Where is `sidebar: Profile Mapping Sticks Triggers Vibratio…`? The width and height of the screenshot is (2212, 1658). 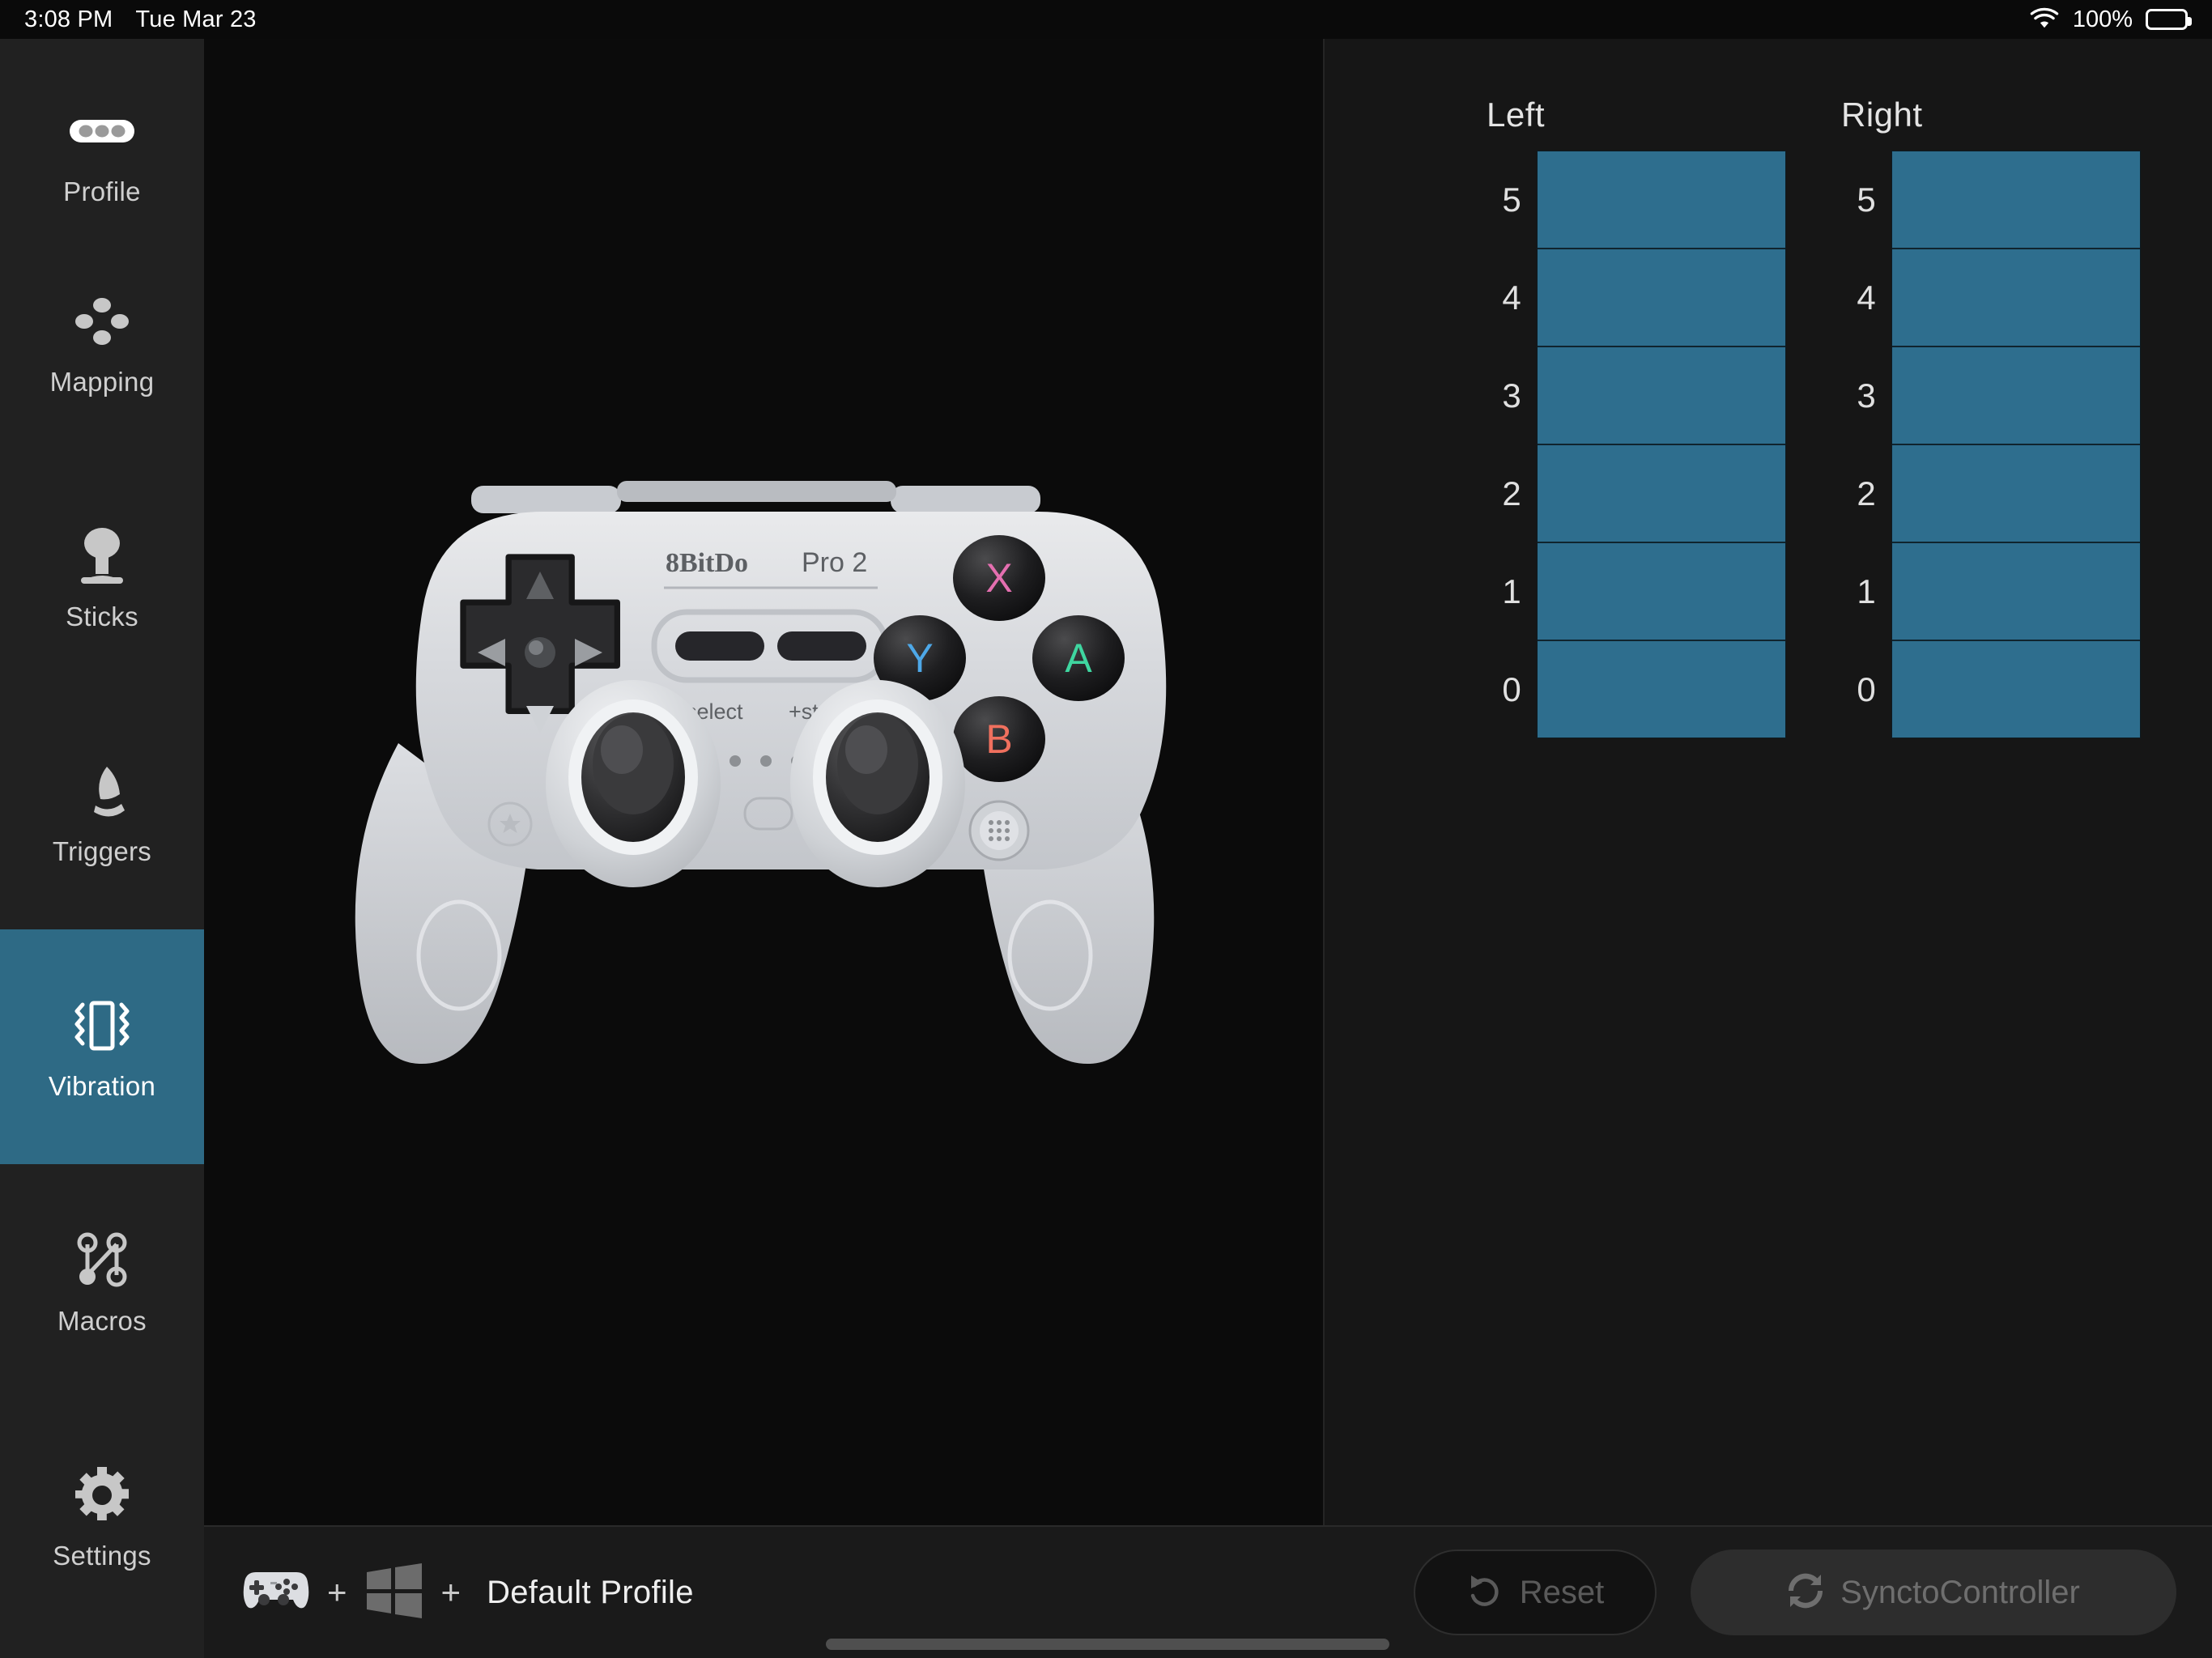 sidebar: Profile Mapping Sticks Triggers Vibratio… is located at coordinates (102, 848).